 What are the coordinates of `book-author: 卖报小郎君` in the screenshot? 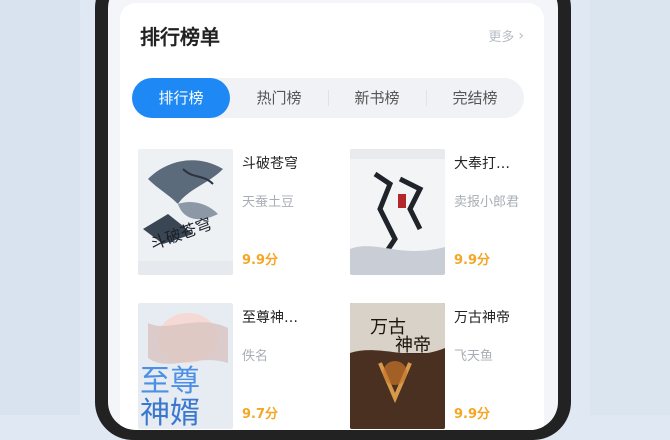 It's located at (487, 202).